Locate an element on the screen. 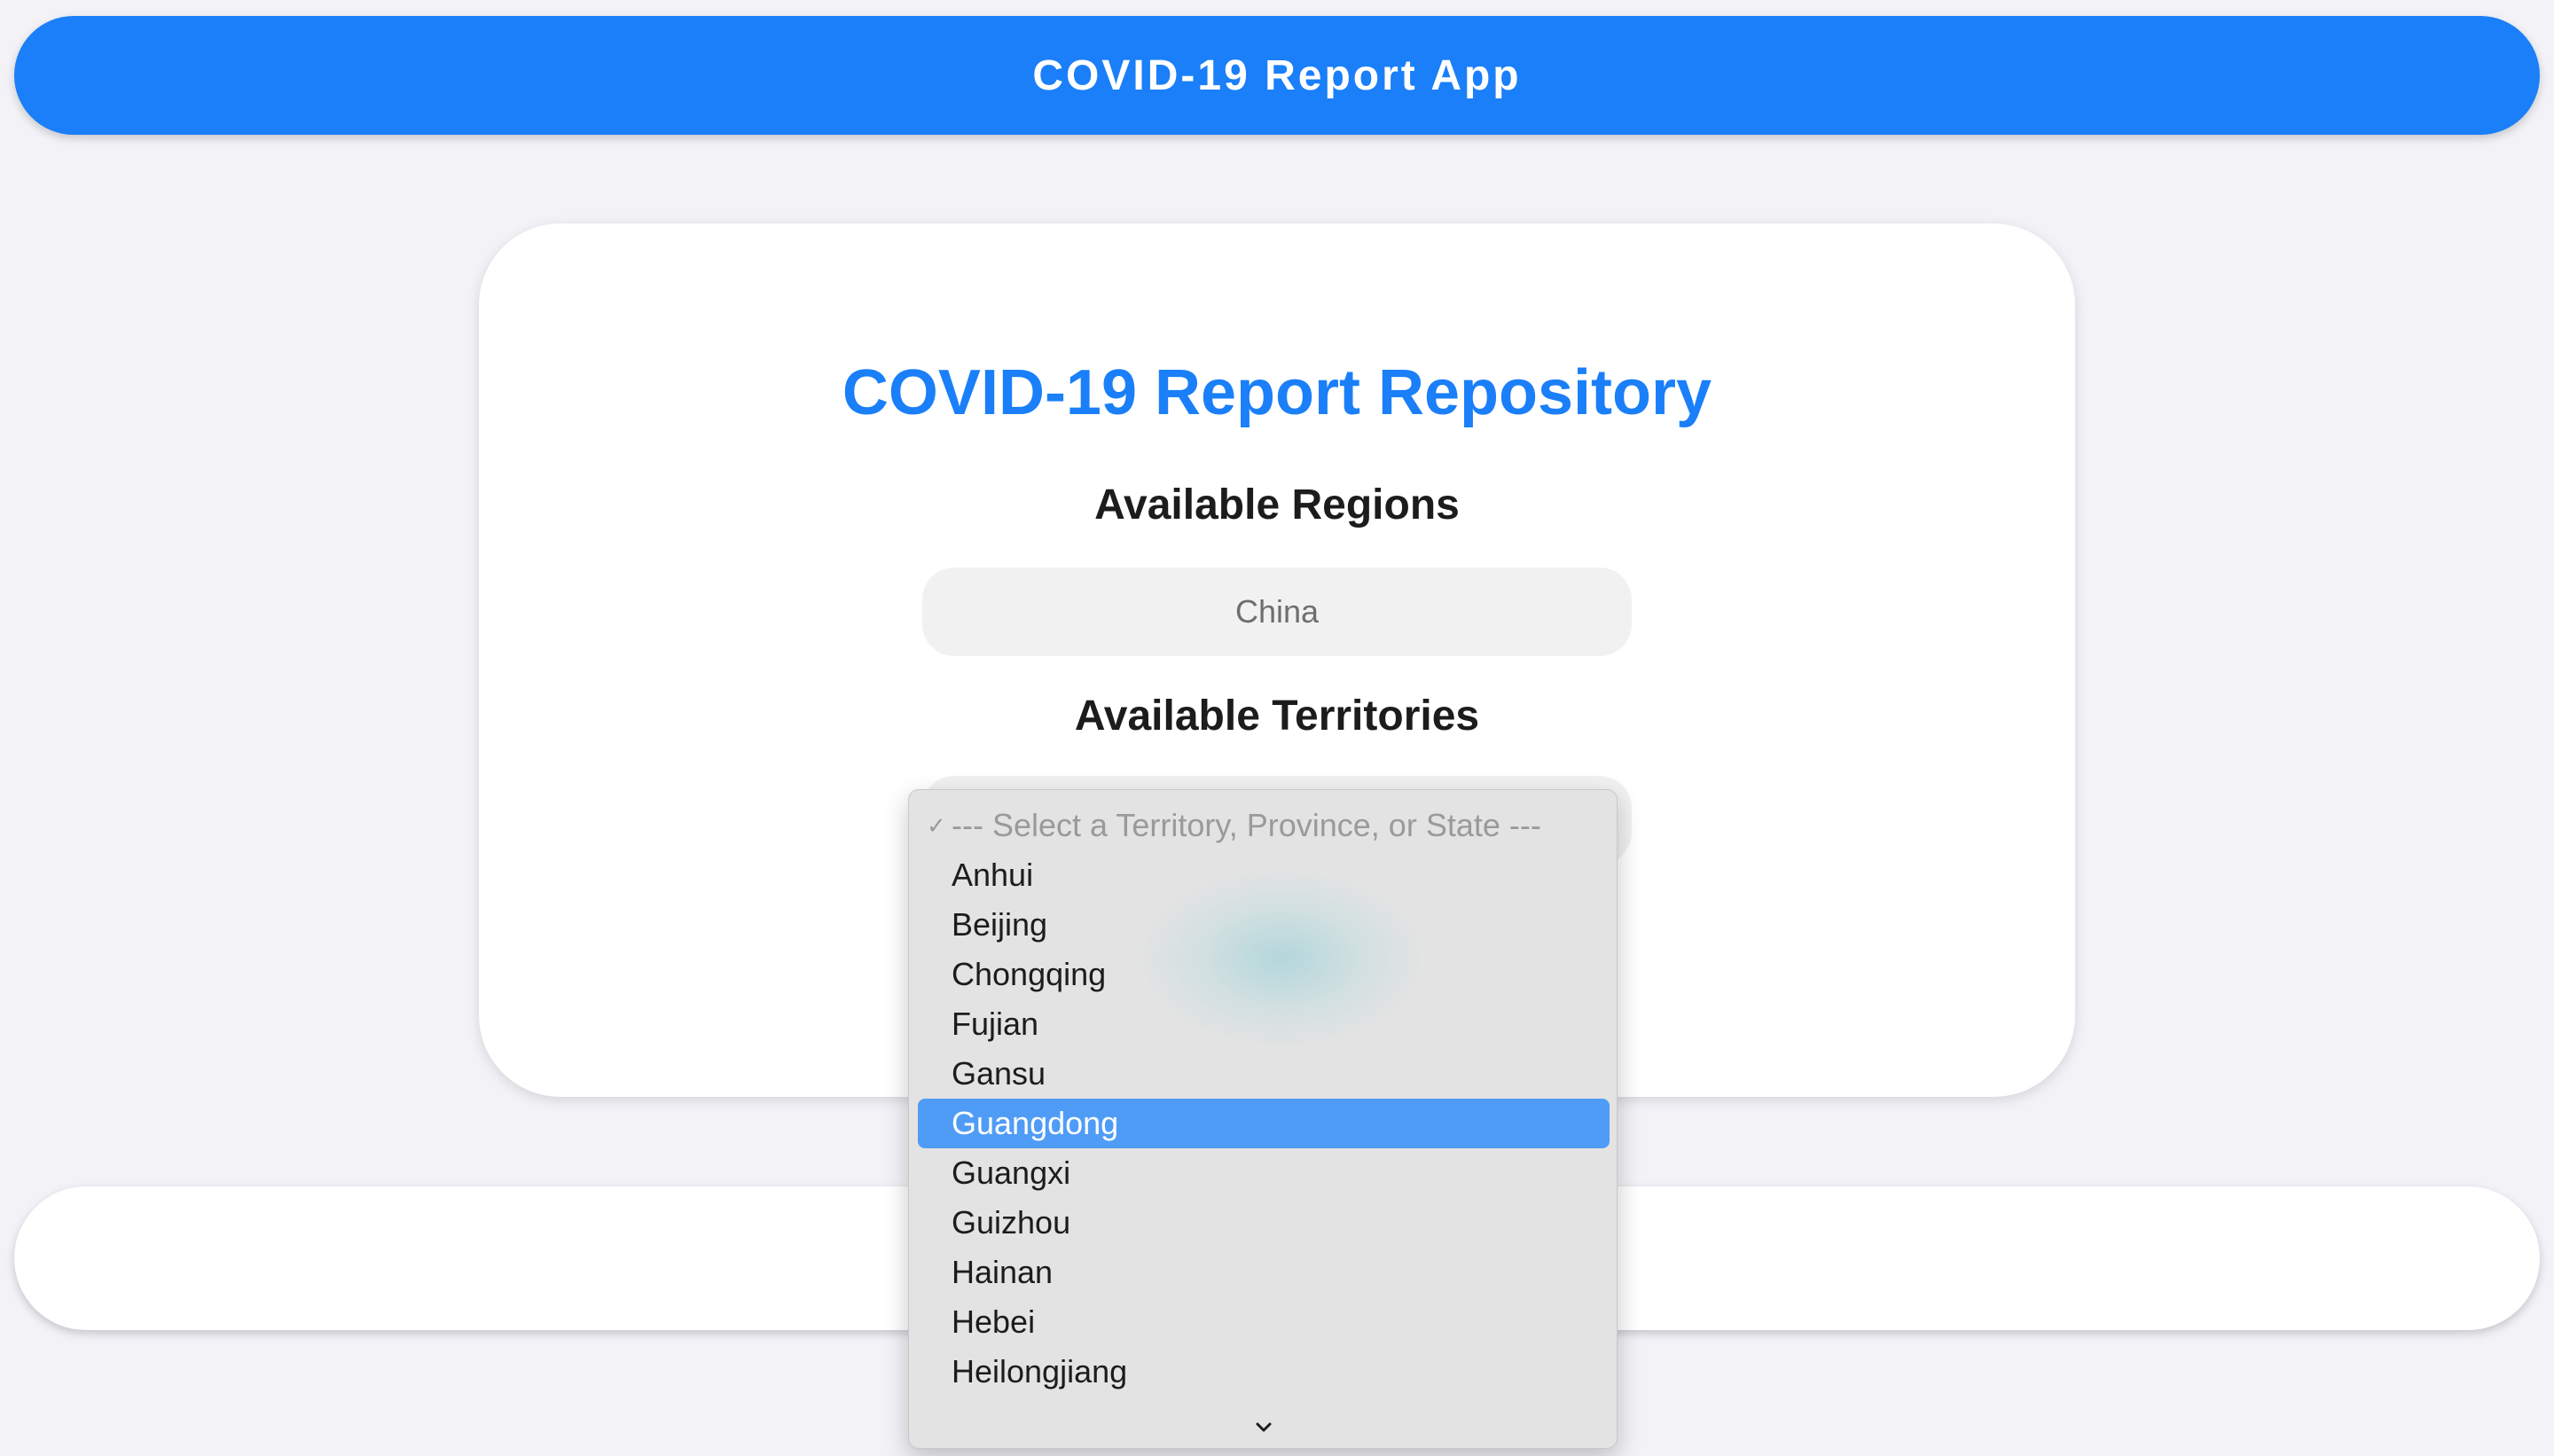 Image resolution: width=2554 pixels, height=1456 pixels. chevron-down-icon is located at coordinates (1263, 1427).